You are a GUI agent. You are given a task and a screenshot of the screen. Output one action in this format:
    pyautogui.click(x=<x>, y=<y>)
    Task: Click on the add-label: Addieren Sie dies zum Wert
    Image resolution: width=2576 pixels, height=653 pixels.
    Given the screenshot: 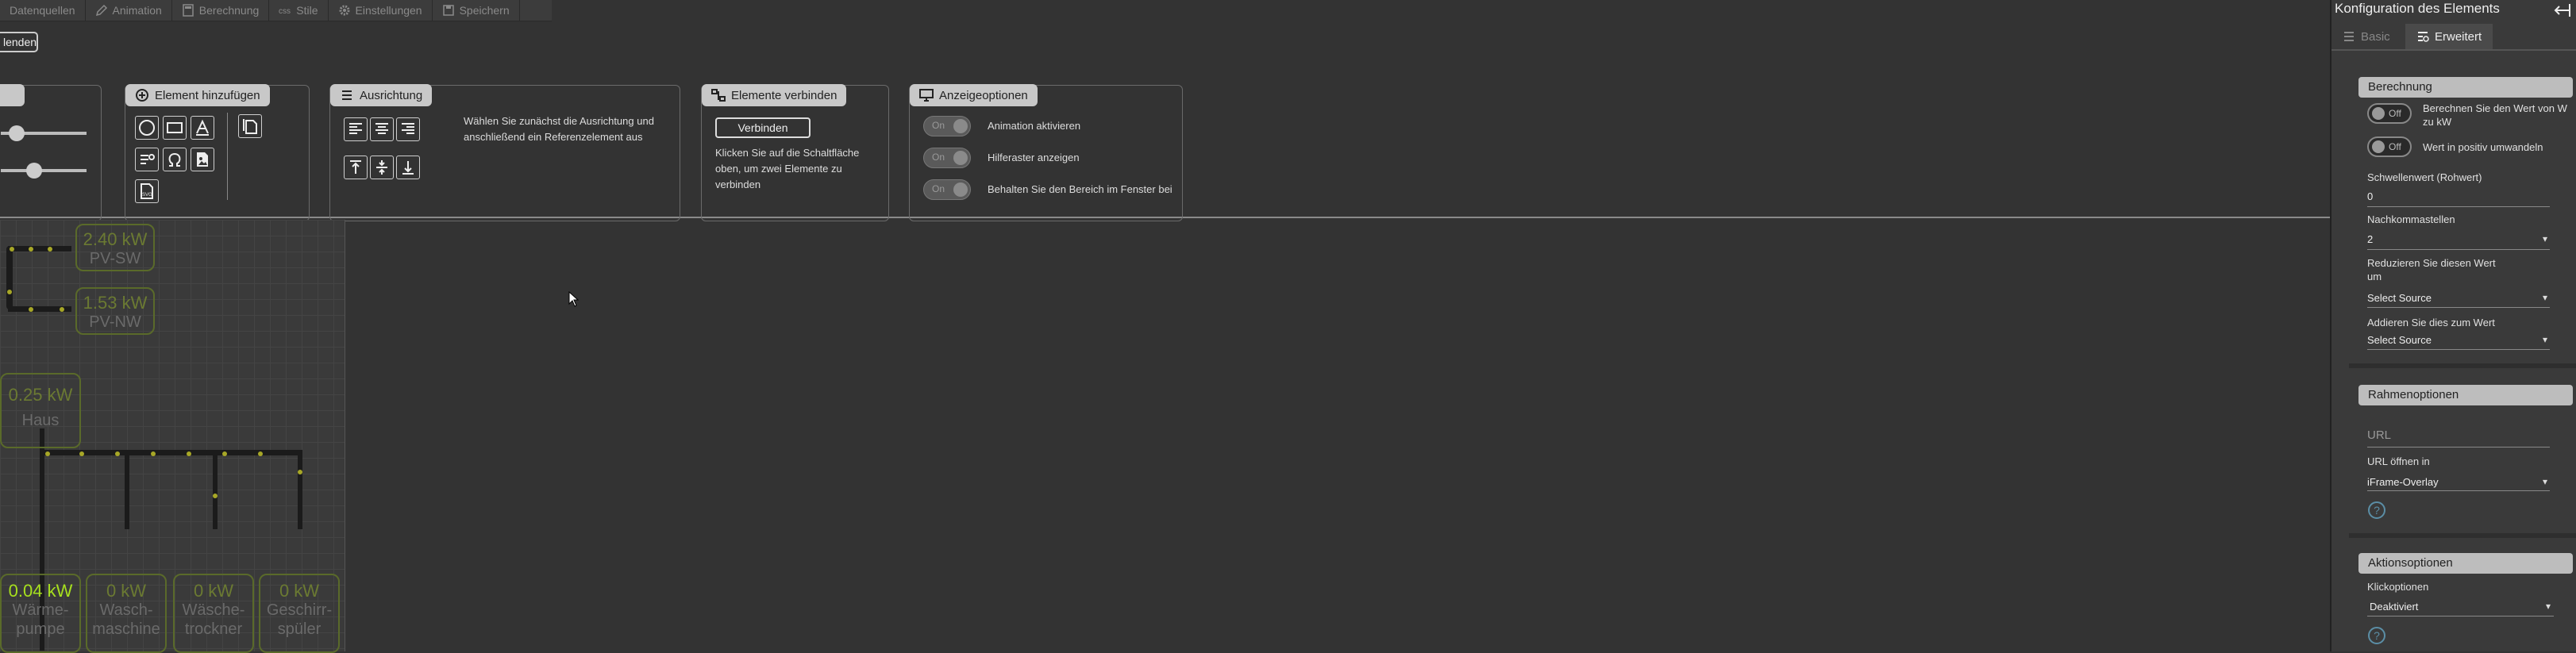 What is the action you would take?
    pyautogui.click(x=2431, y=322)
    